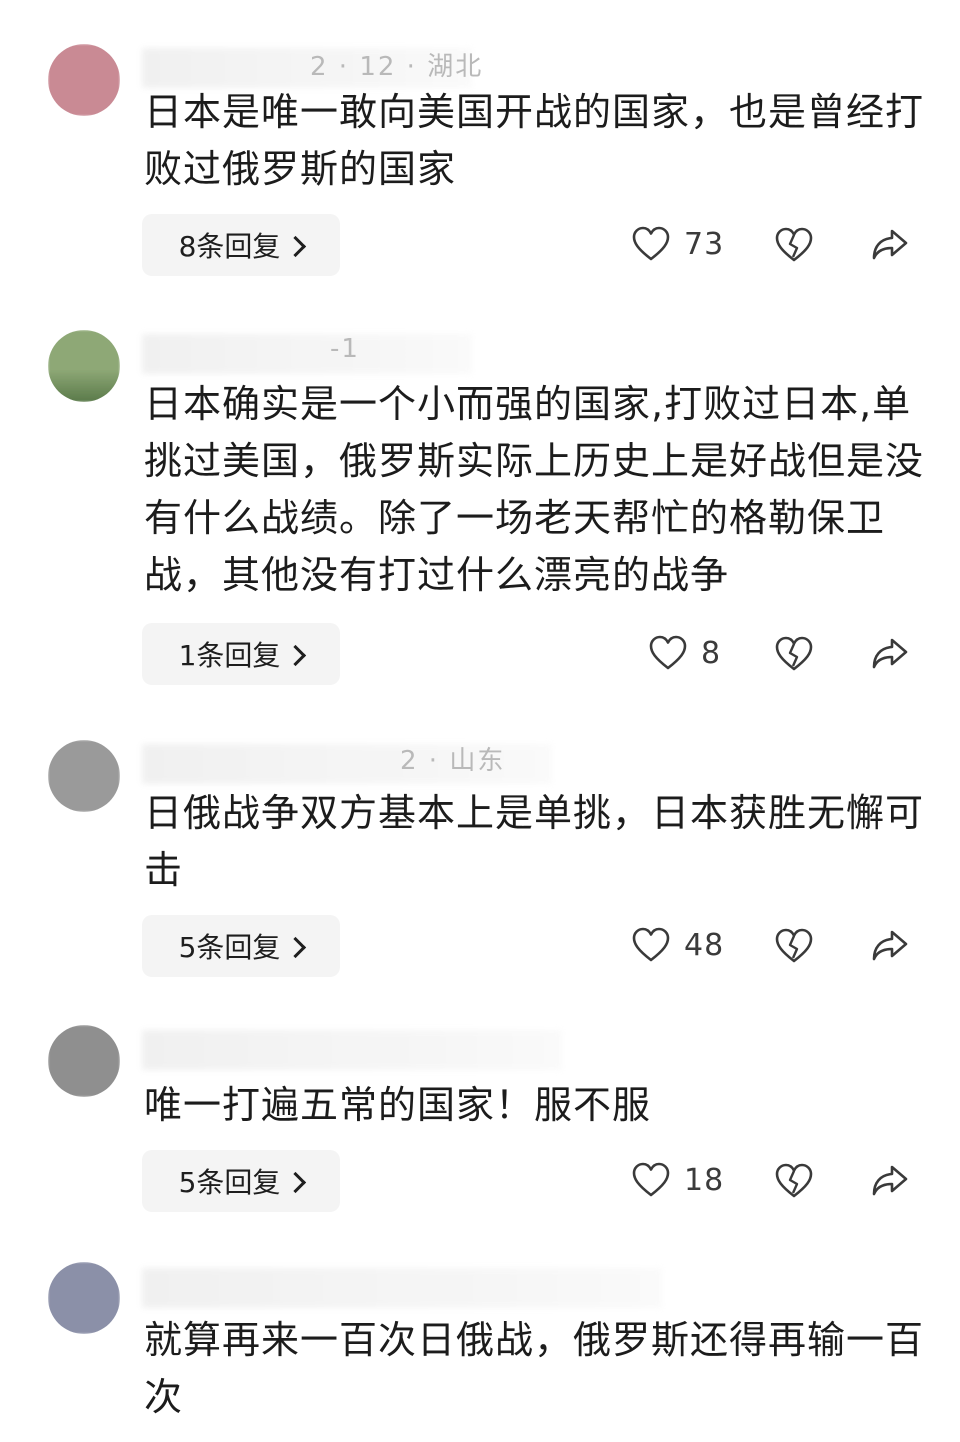  What do you see at coordinates (345, 349) in the screenshot?
I see `comment-meta: -1` at bounding box center [345, 349].